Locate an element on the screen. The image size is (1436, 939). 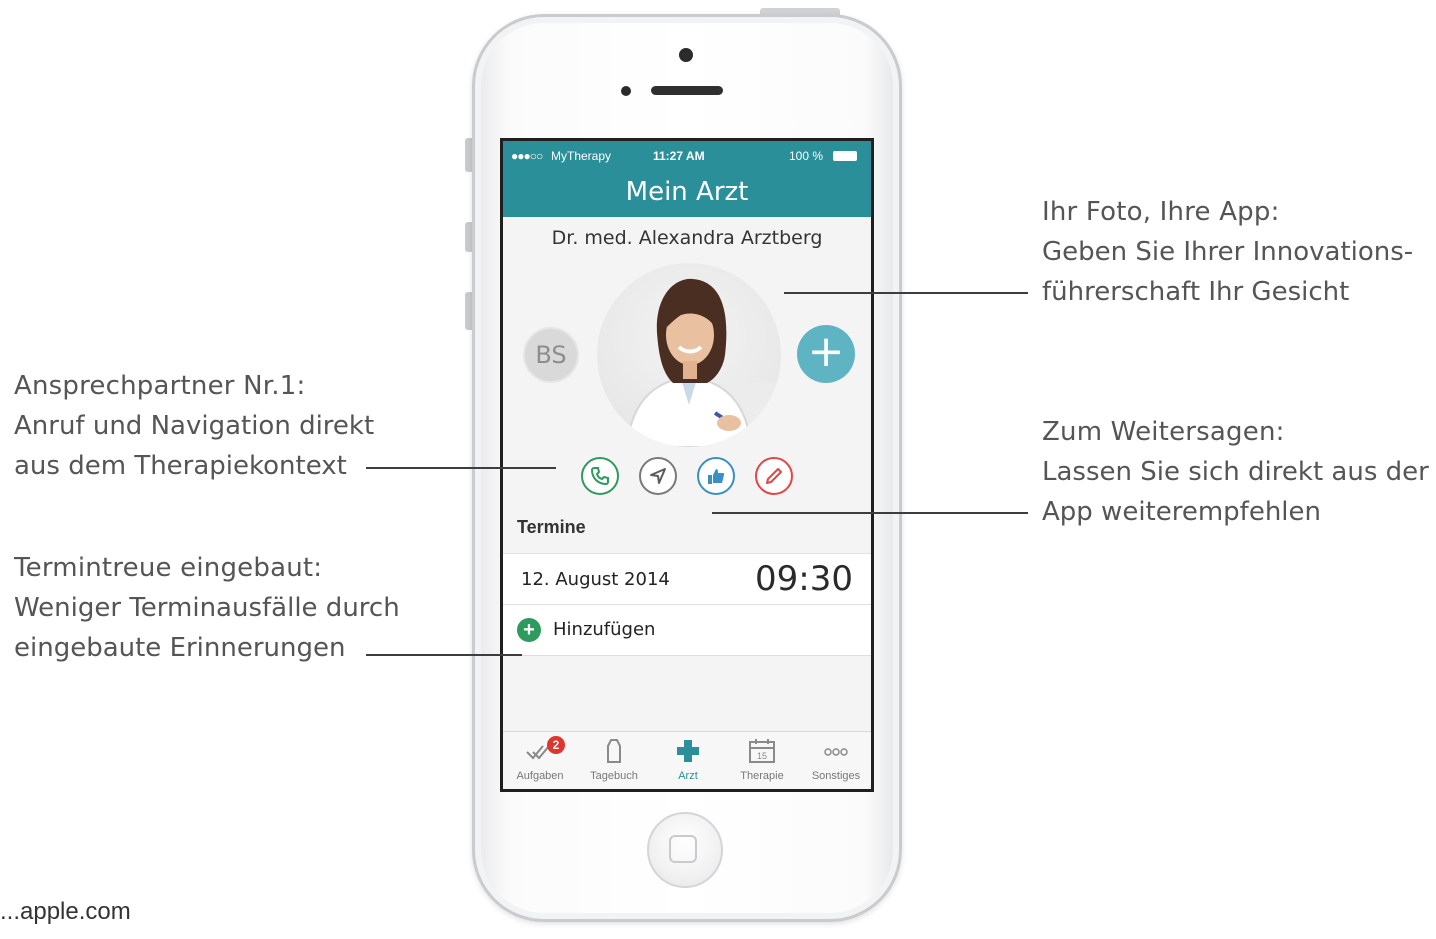
add-contact-button: + is located at coordinates (826, 354).